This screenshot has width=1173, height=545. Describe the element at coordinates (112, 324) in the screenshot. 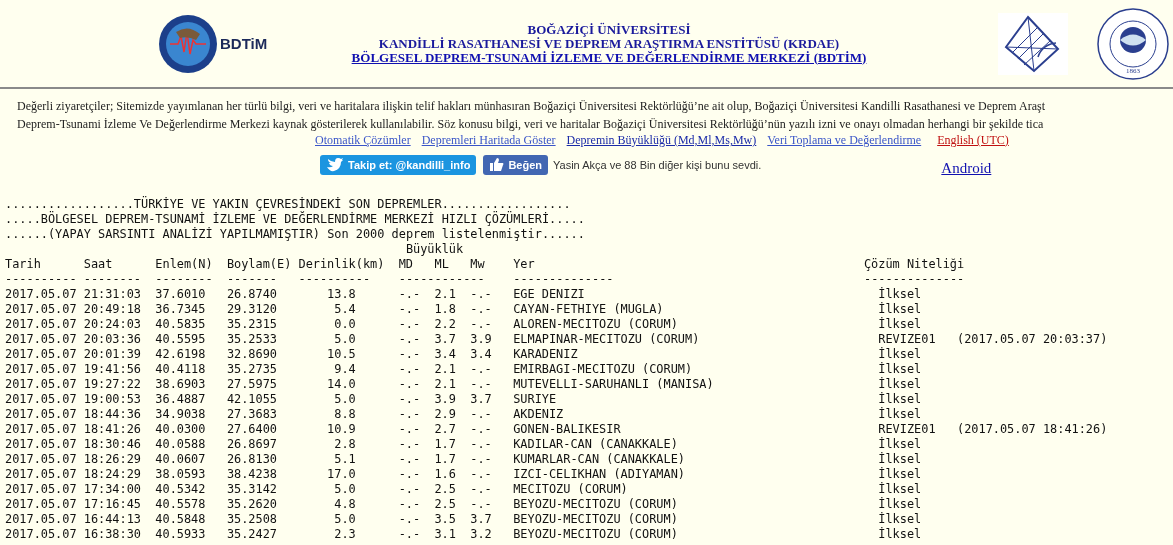

I see `table-cell-text: 20:24:03` at that location.